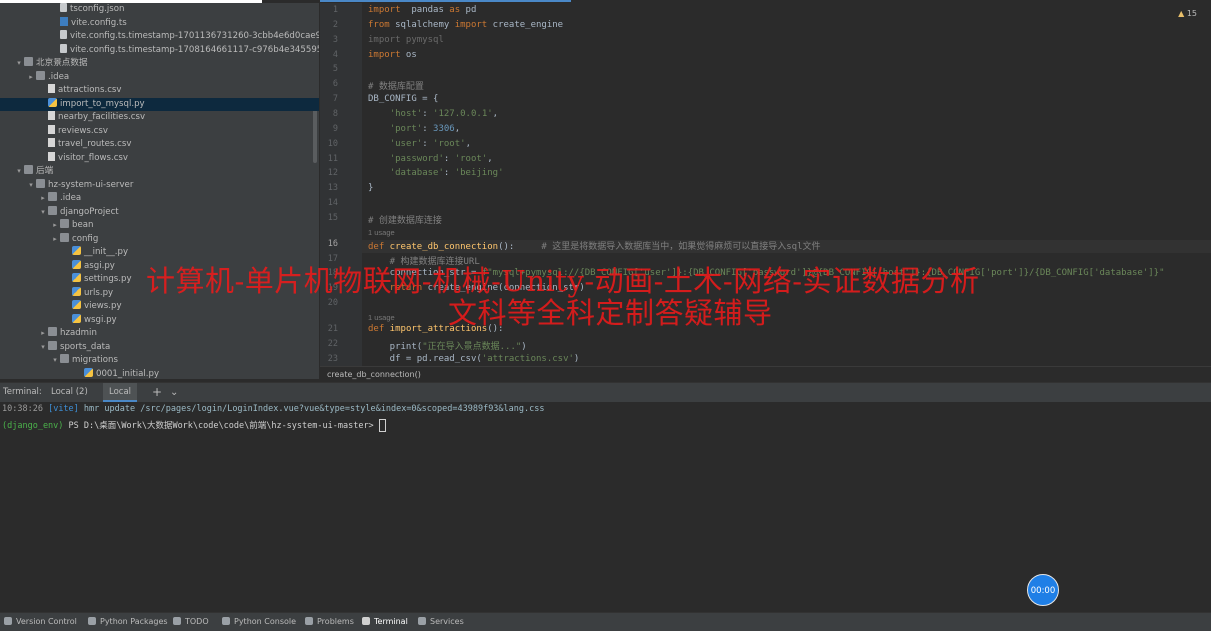 This screenshot has width=1211, height=631. What do you see at coordinates (465, 25) in the screenshot?
I see `code-line: from sqlalchemy import create_engine` at bounding box center [465, 25].